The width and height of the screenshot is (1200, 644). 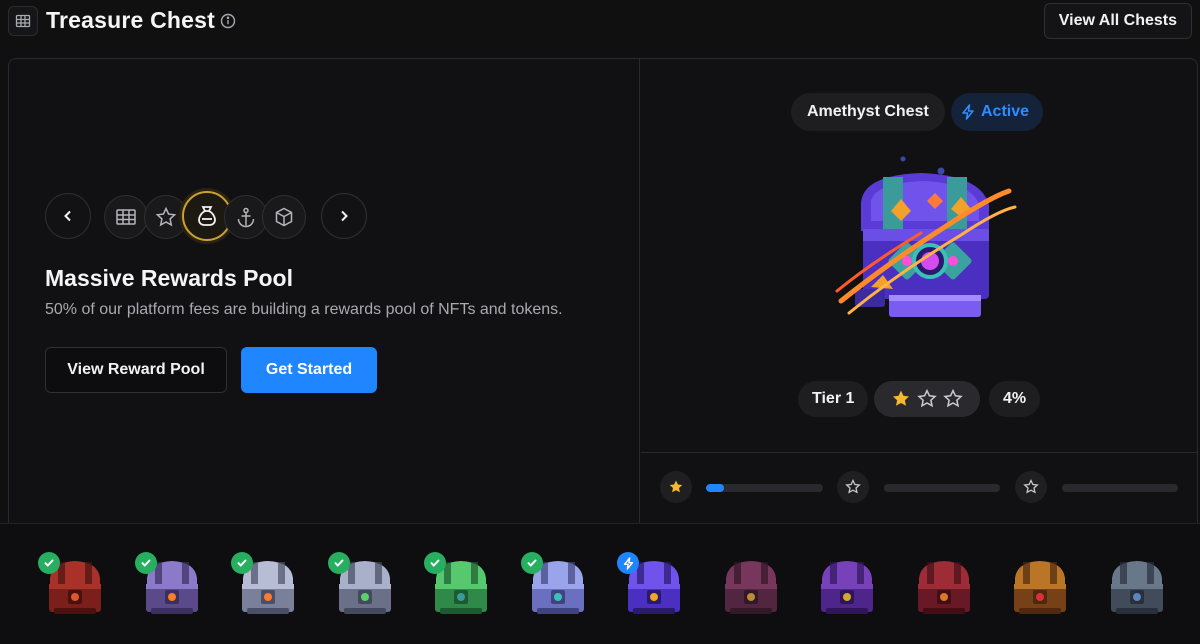 What do you see at coordinates (170, 587) in the screenshot?
I see `chest-thumbnail-violet-orange` at bounding box center [170, 587].